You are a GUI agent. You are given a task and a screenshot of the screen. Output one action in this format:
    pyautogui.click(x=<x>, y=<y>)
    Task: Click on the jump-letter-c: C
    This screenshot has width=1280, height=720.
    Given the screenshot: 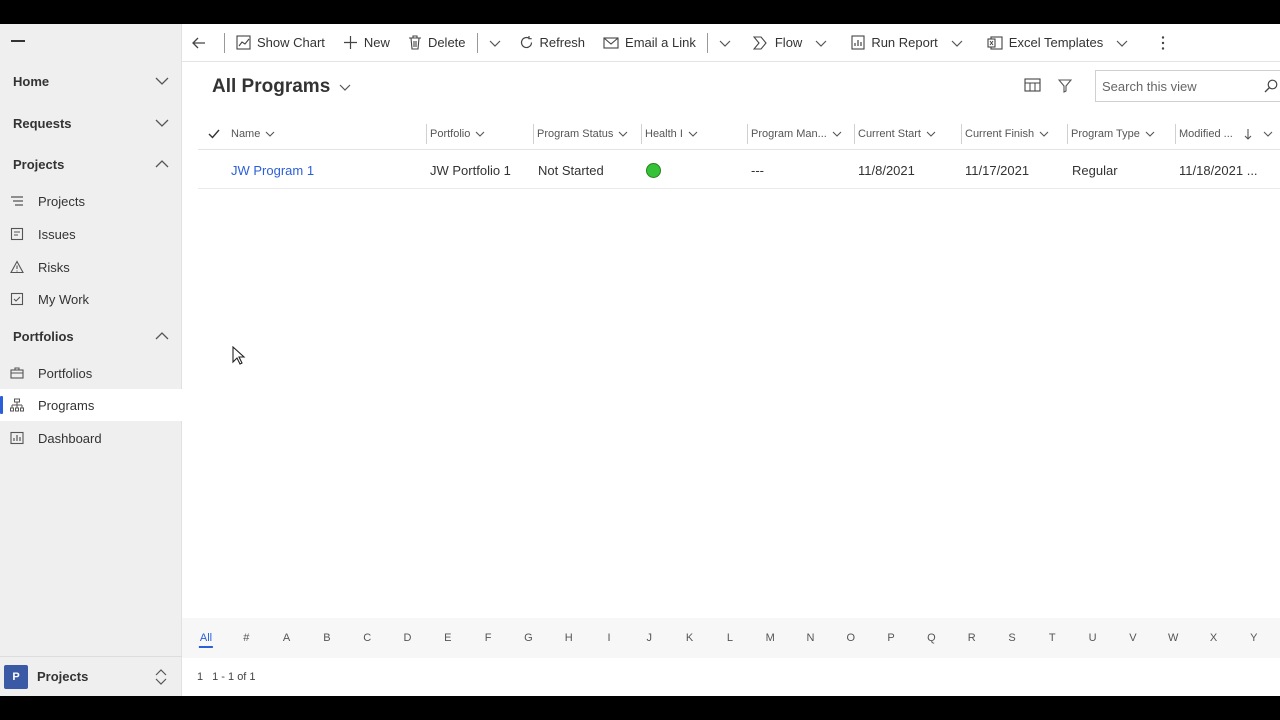 What is the action you would take?
    pyautogui.click(x=367, y=638)
    